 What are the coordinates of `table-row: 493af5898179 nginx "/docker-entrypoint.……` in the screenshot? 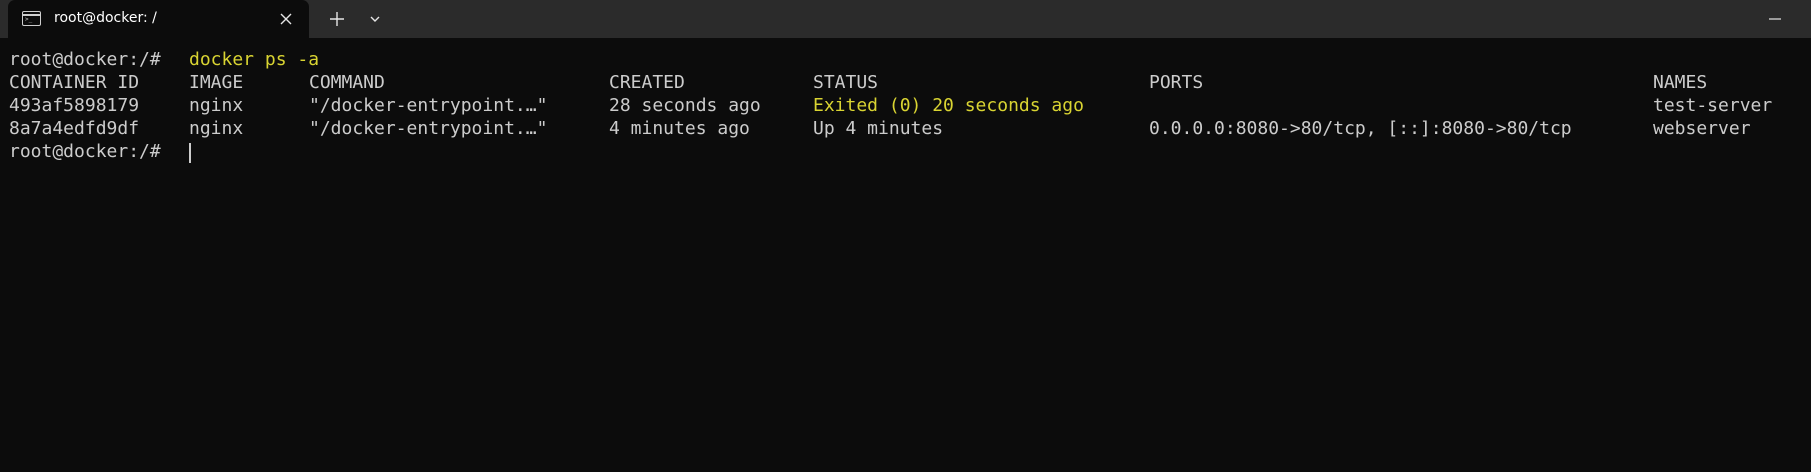 It's located at (890, 105).